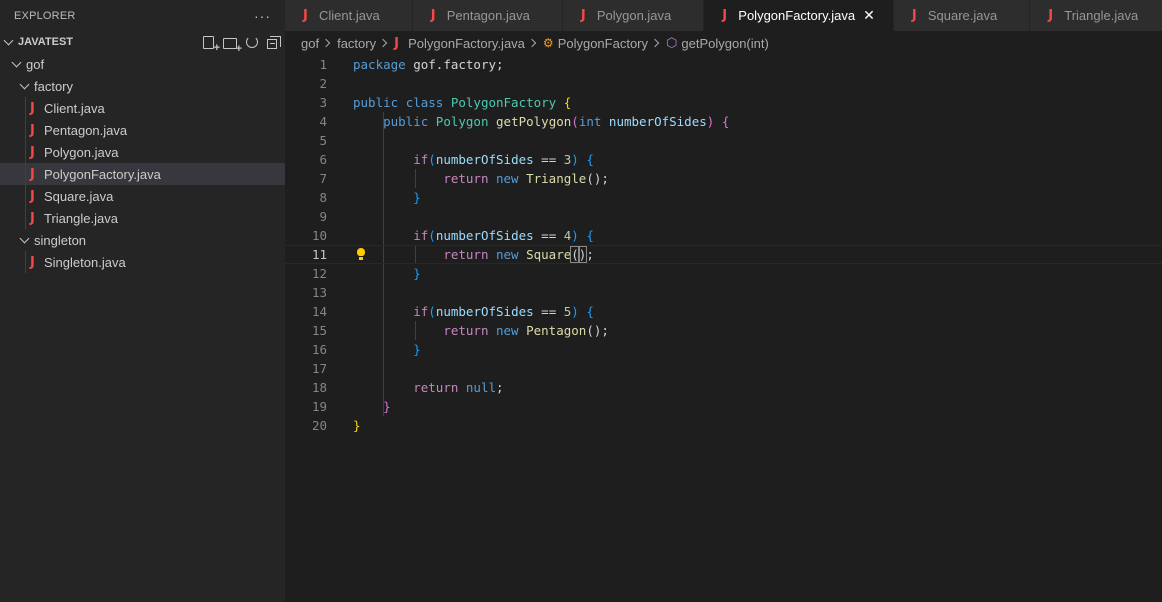  I want to click on line-number: 5, so click(323, 140).